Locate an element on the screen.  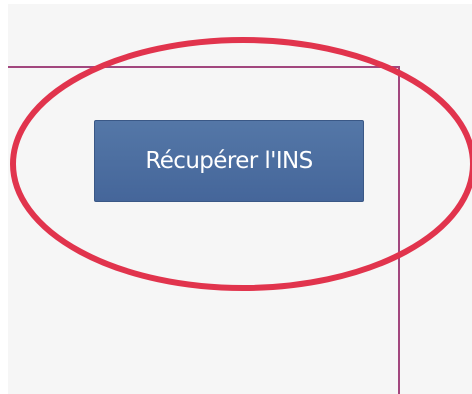
panel-border-right is located at coordinates (399, 230).